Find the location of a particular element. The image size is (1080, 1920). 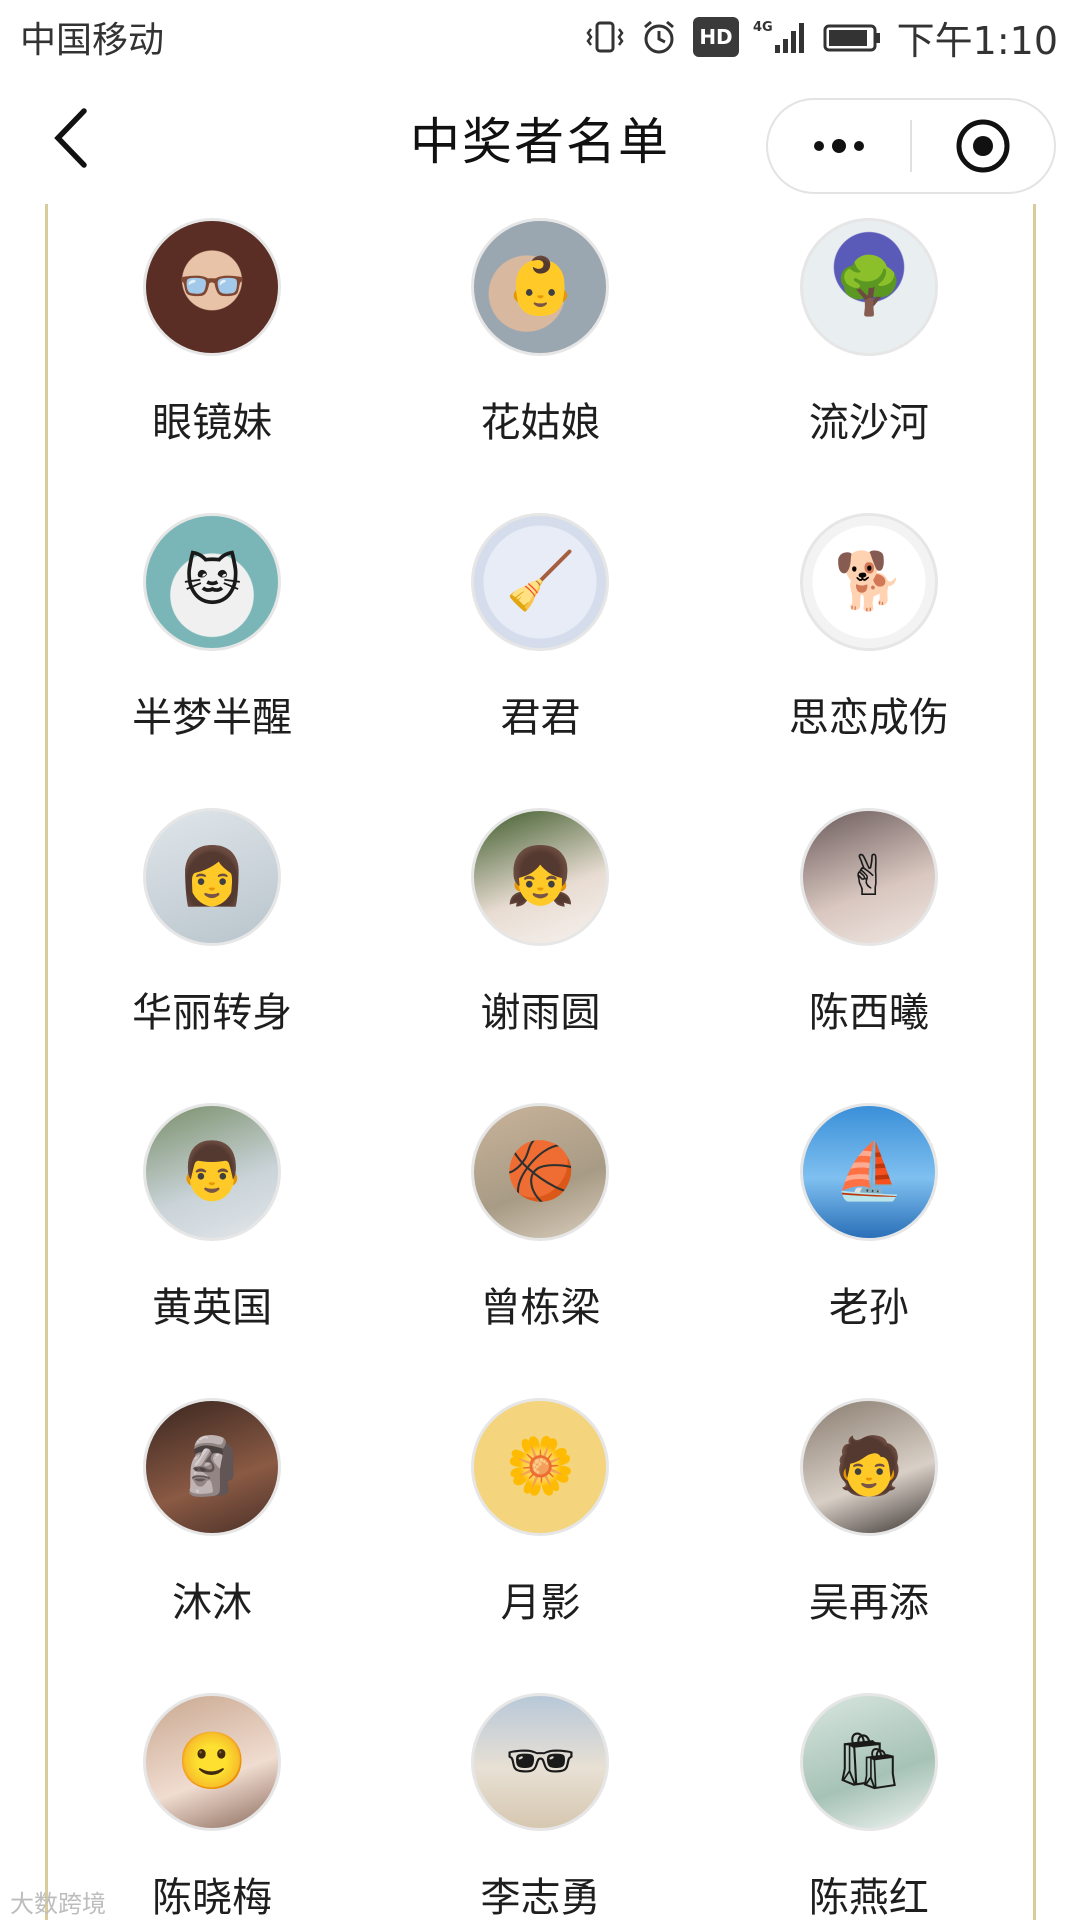

winner-card: 🧹 君君 is located at coordinates (540, 646).